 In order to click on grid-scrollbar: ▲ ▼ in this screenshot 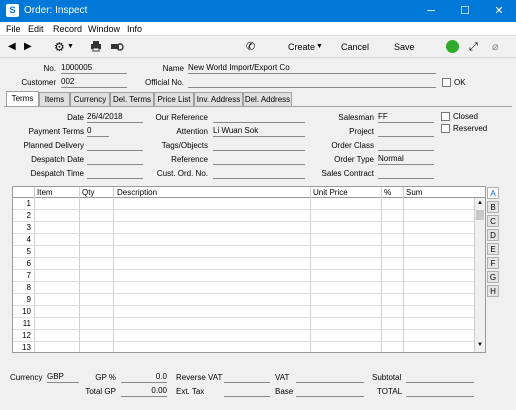, I will do `click(479, 275)`.